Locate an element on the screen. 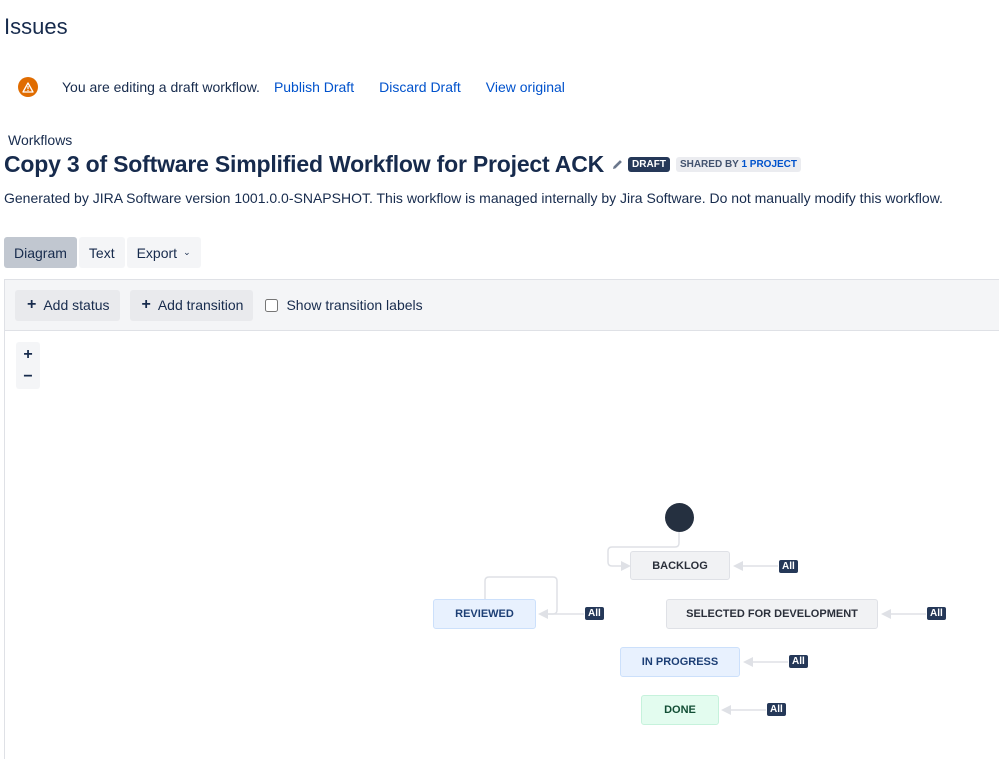 Image resolution: width=999 pixels, height=759 pixels. start-node is located at coordinates (679, 517).